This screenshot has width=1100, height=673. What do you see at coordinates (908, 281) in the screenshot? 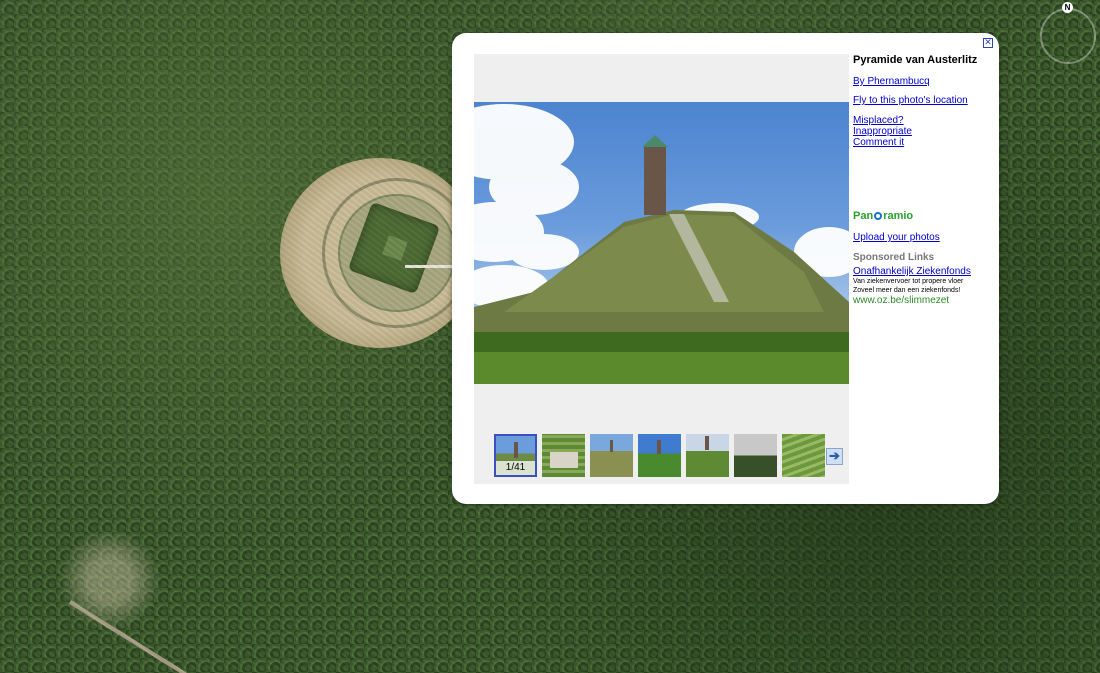
I see `ad-text-line-1: Van ziekenvervoer tot propere vloer` at bounding box center [908, 281].